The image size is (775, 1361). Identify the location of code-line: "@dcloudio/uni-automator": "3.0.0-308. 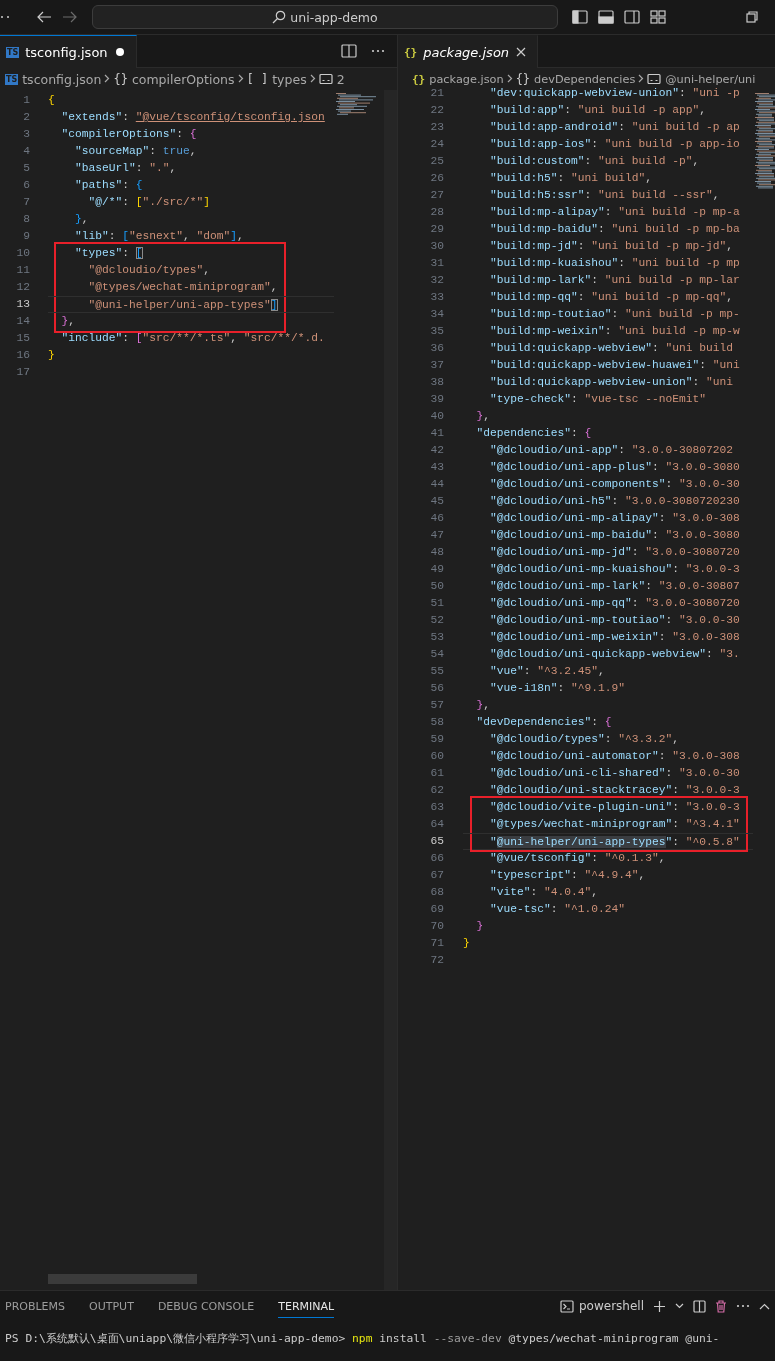
(614, 756).